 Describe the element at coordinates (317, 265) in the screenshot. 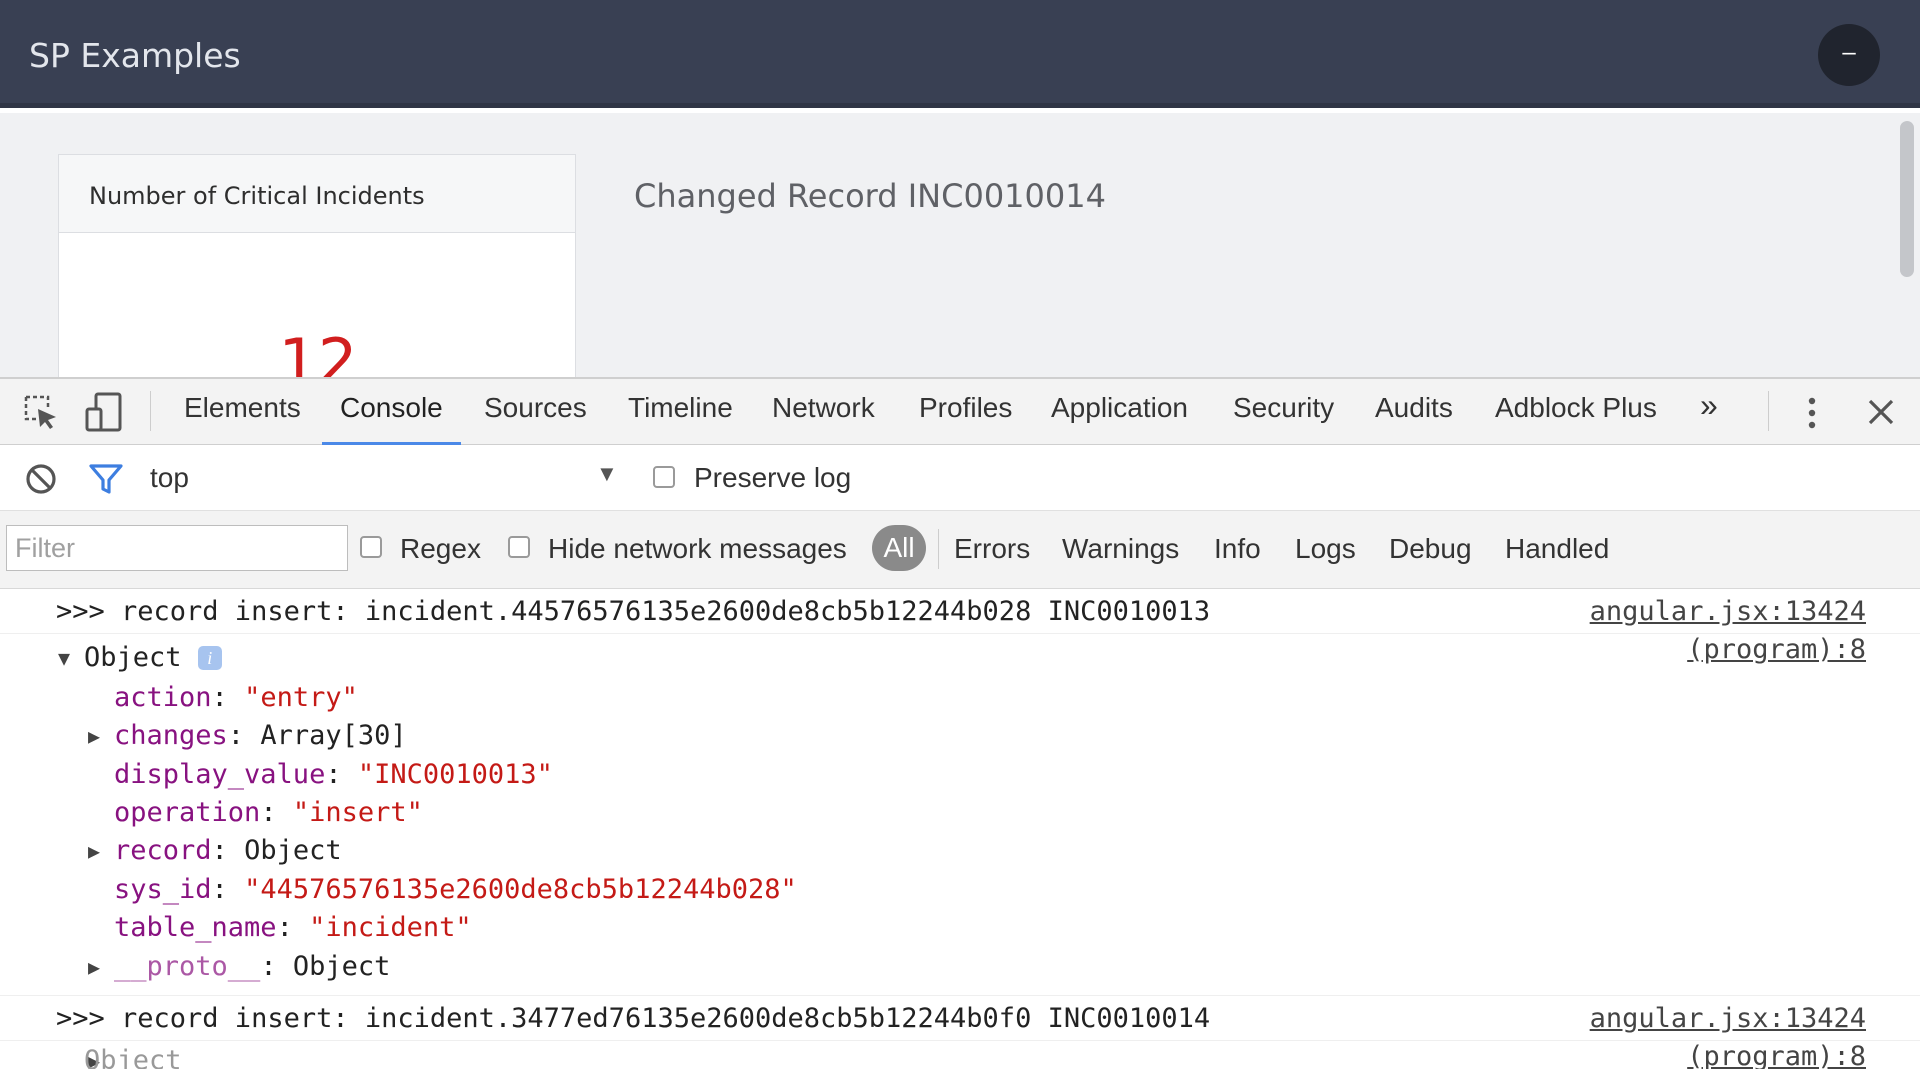

I see `critical-incidents-card: Number of Critical Incidents 12` at that location.